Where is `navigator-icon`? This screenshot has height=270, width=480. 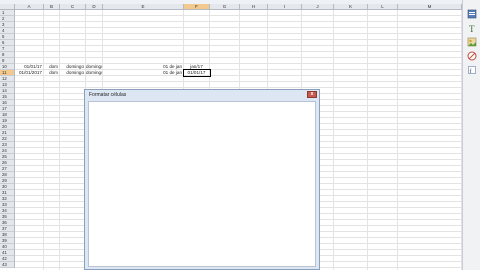
navigator-icon is located at coordinates (471, 55).